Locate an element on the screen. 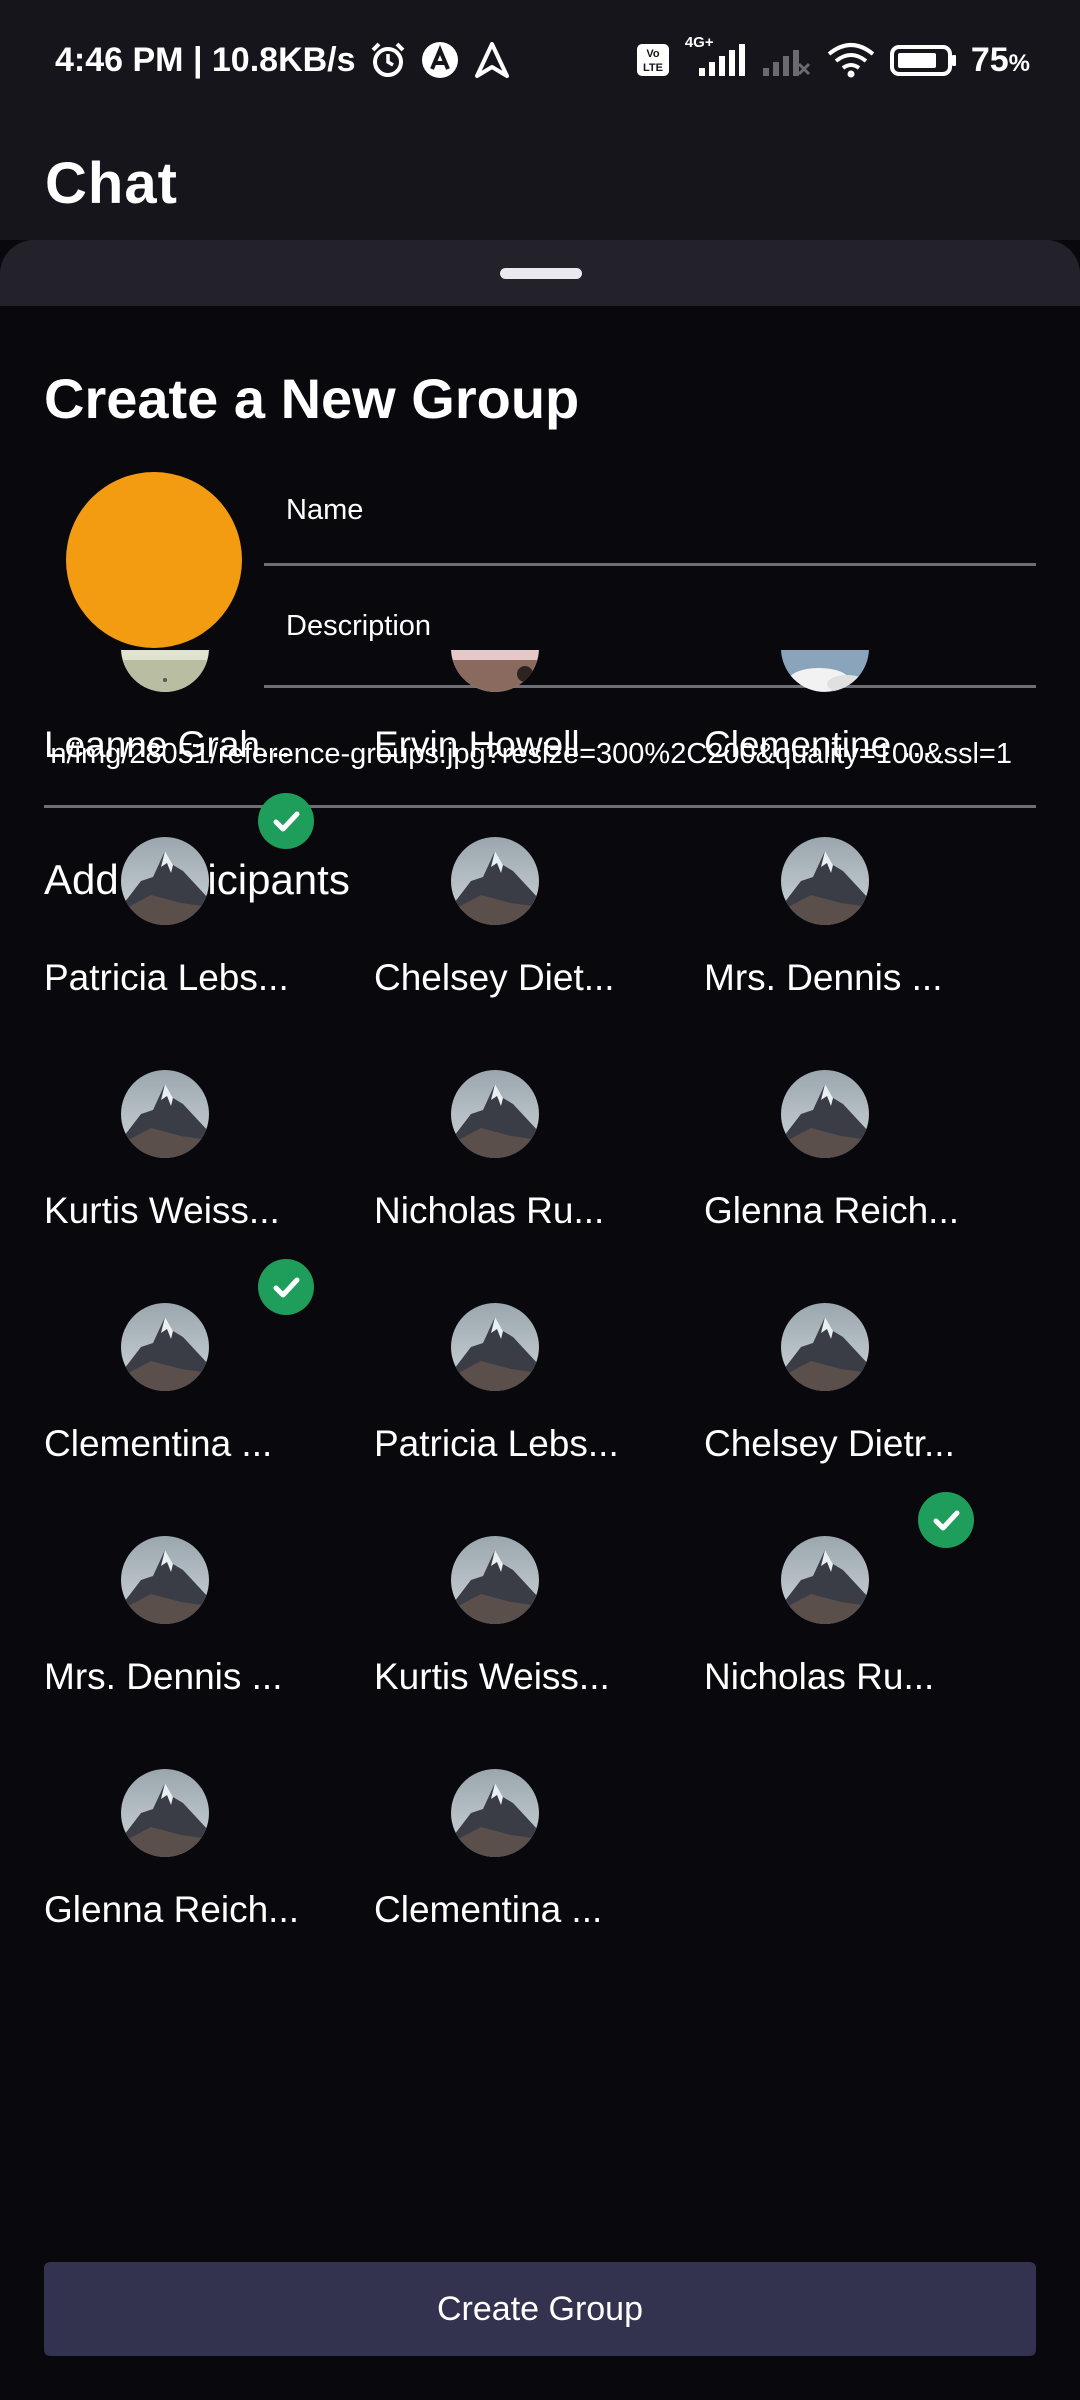  page-title: Chat is located at coordinates (111, 183).